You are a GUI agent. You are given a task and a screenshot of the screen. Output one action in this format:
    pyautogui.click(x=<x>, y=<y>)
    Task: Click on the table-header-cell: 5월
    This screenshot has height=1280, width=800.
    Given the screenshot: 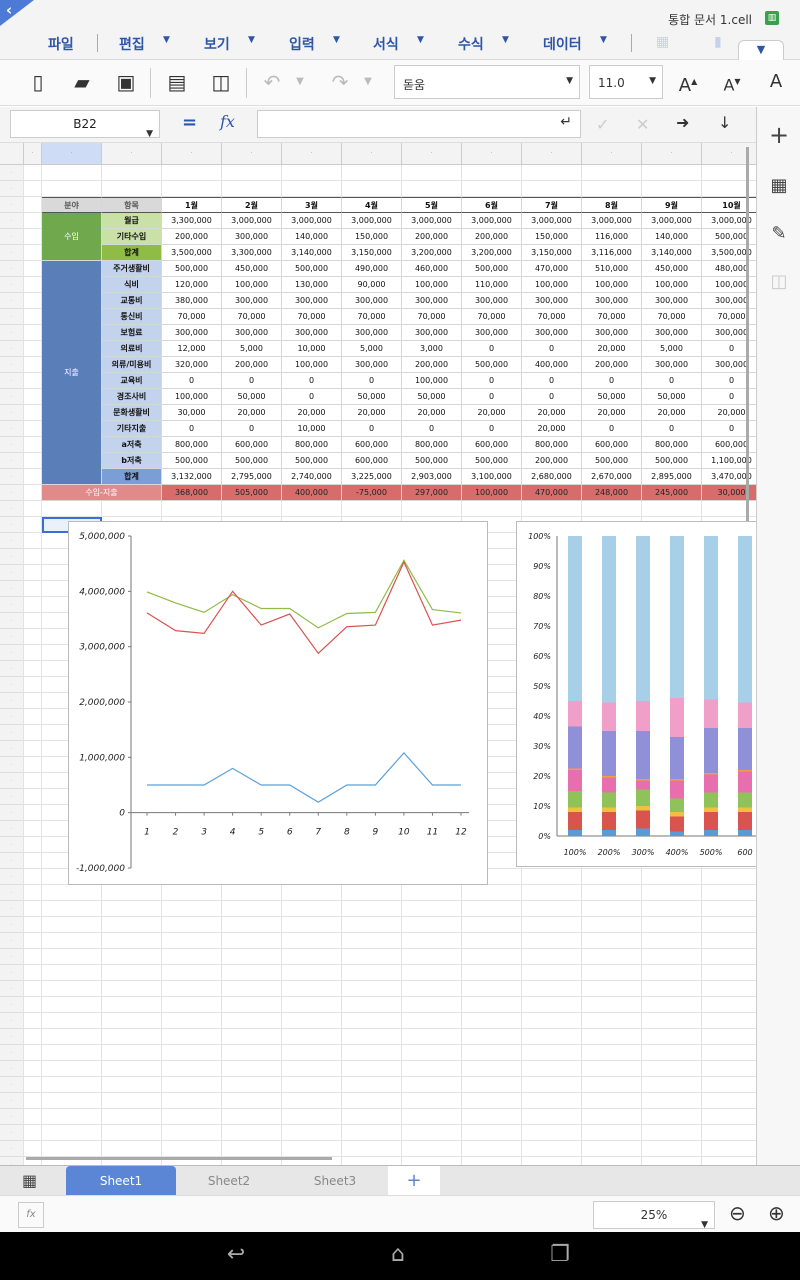 What is the action you would take?
    pyautogui.click(x=432, y=205)
    